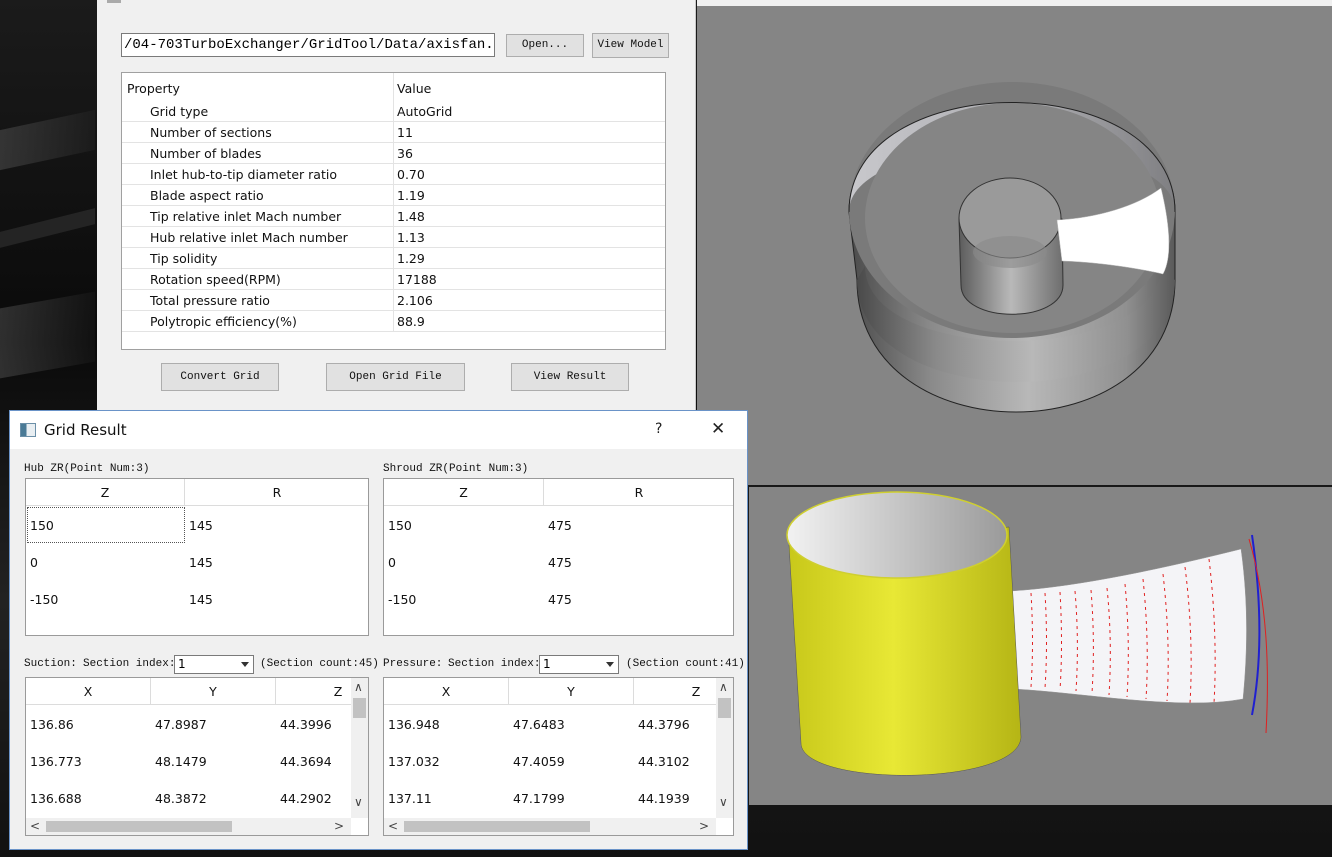 This screenshot has height=857, width=1332. I want to click on table-cell: 150, so click(400, 525).